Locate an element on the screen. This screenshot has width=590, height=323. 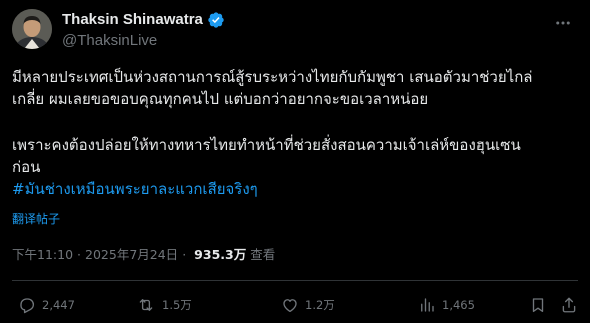
like-button: 1.2万 is located at coordinates (308, 305).